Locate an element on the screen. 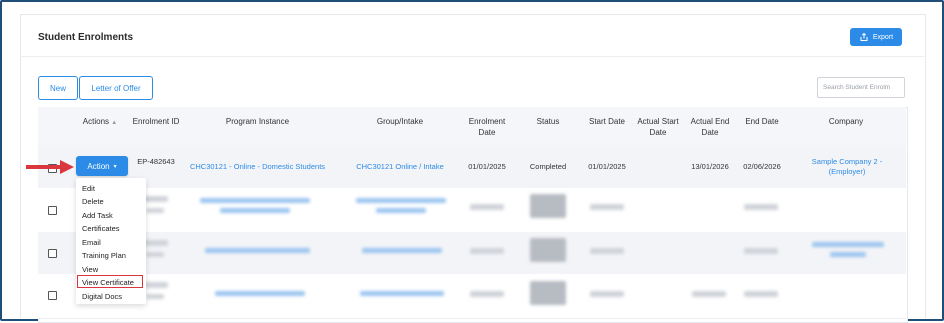 The image size is (944, 323). col-program-instance: Program Instance is located at coordinates (257, 121).